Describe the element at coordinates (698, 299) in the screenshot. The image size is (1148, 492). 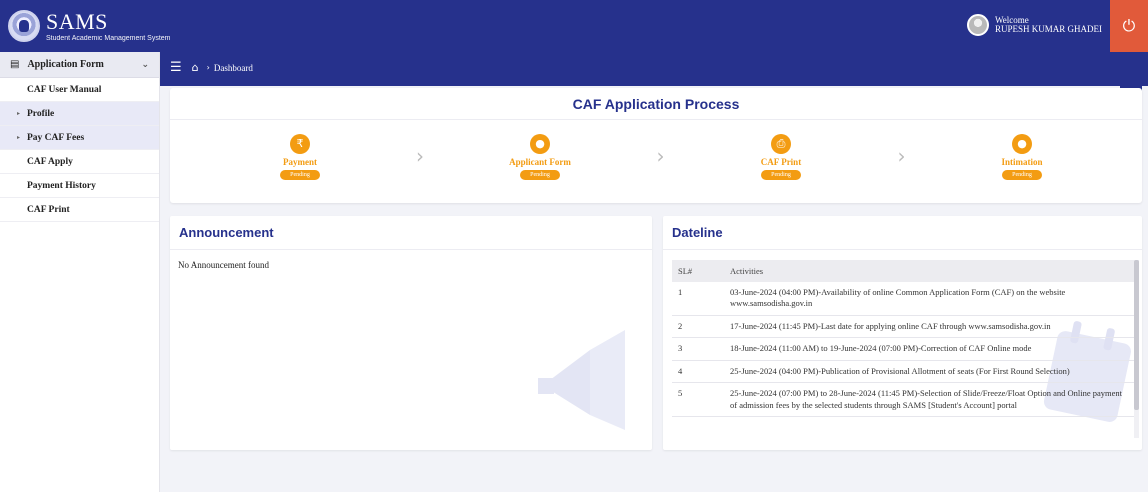
I see `row-sl: 1` at that location.